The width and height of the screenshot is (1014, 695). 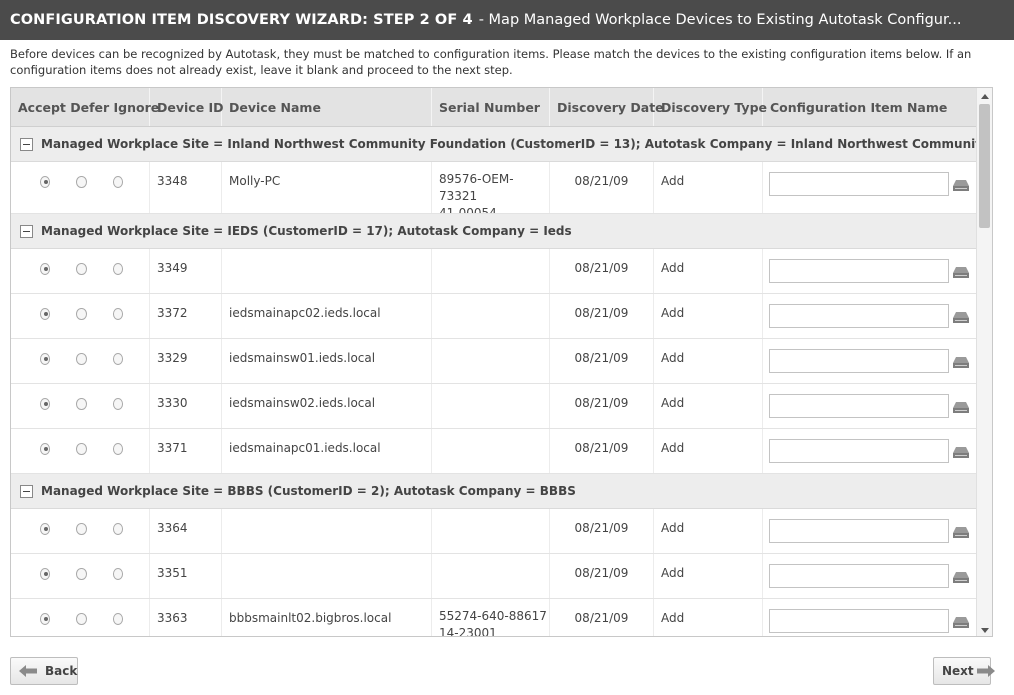 I want to click on header-discovery-type: Discovery Type, so click(x=710, y=107).